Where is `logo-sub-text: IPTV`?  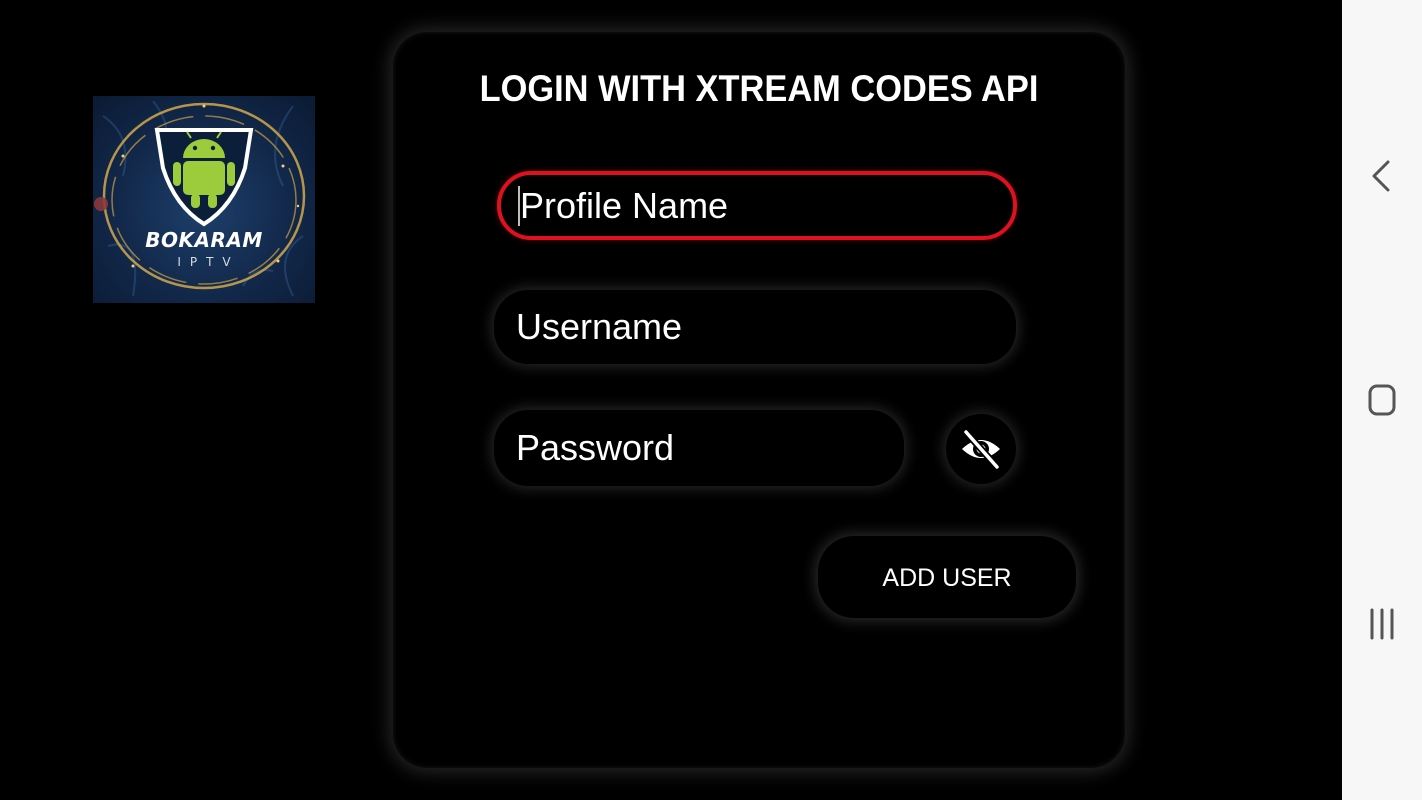
logo-sub-text: IPTV is located at coordinates (208, 262).